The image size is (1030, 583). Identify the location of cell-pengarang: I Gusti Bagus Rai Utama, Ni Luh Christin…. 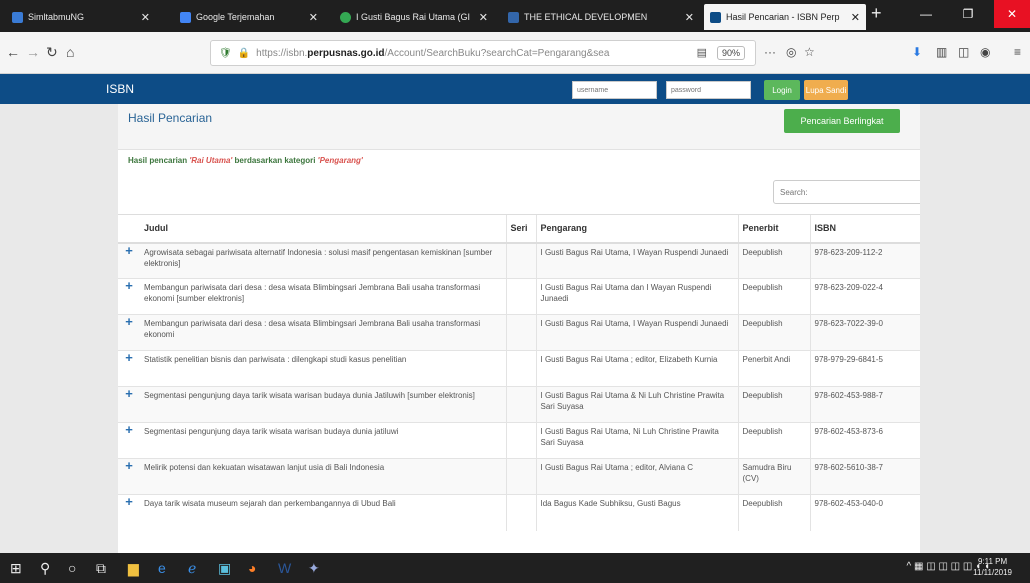
(636, 440).